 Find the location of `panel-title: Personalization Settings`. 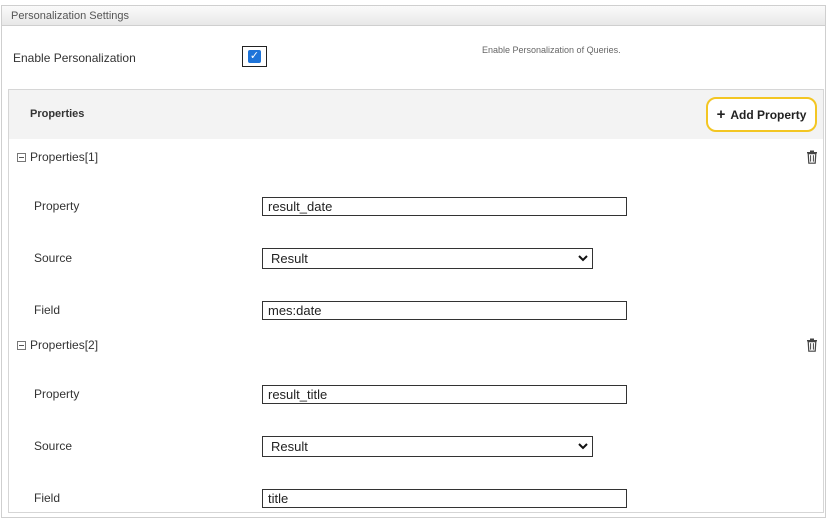

panel-title: Personalization Settings is located at coordinates (413, 16).